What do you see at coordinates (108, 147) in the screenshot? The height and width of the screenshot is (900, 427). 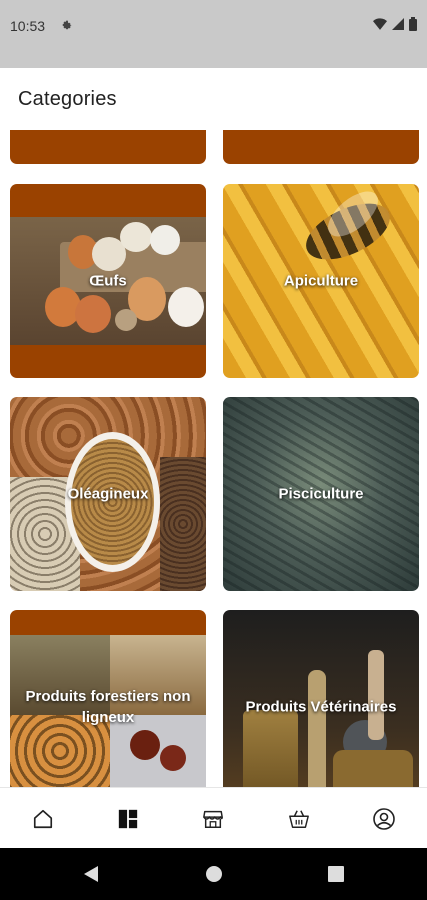 I see `category-card-partial-left` at bounding box center [108, 147].